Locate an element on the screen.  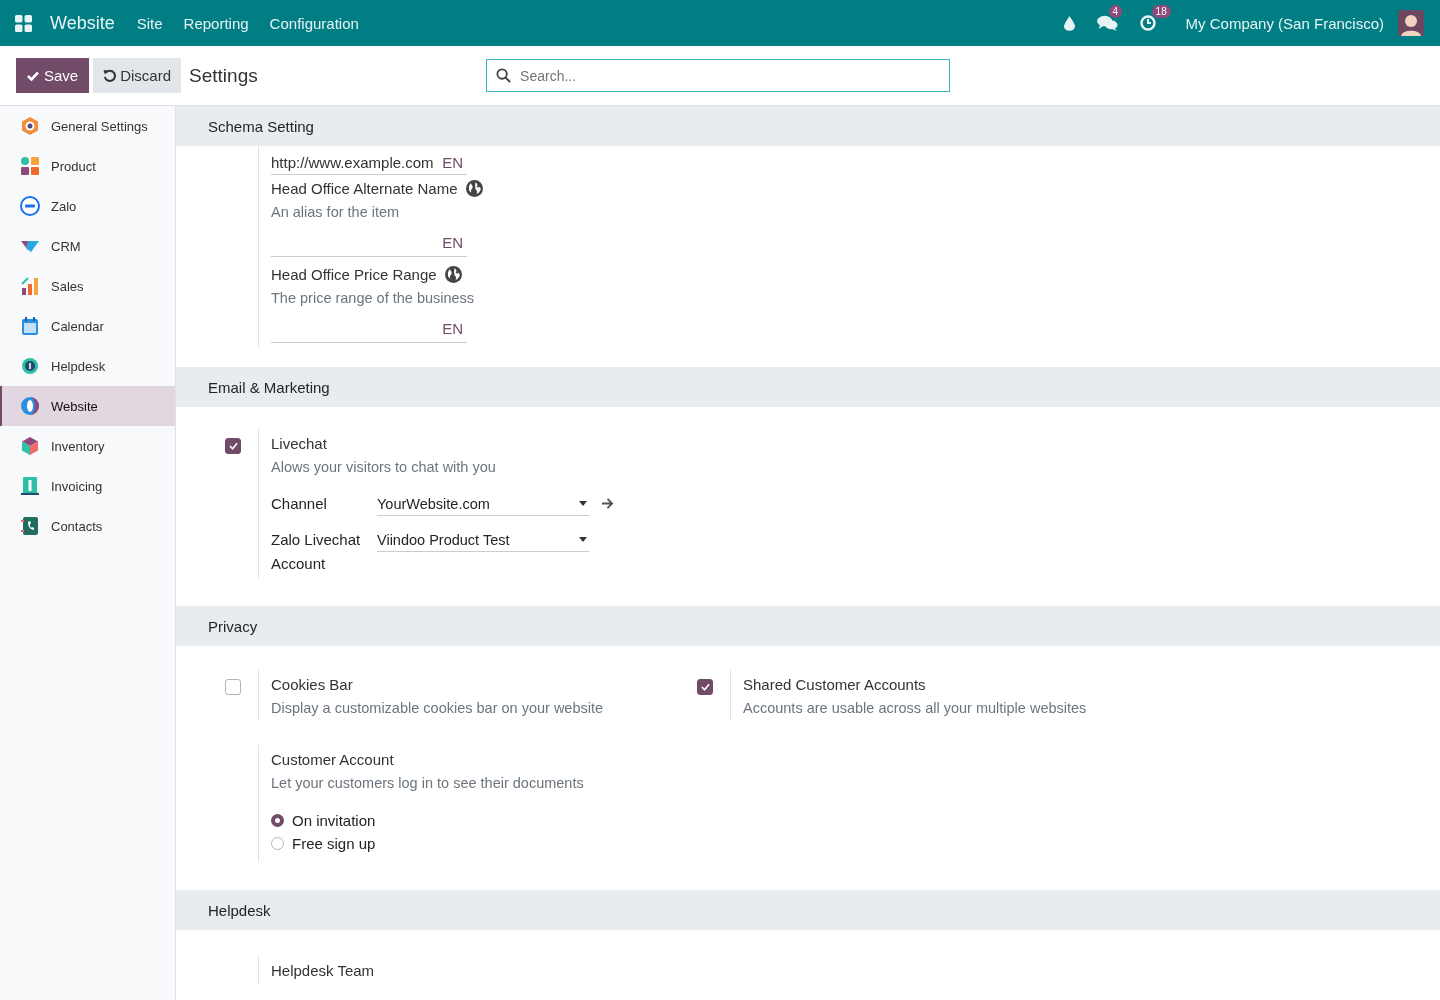
notification-badge: 18 is located at coordinates (1161, 11).